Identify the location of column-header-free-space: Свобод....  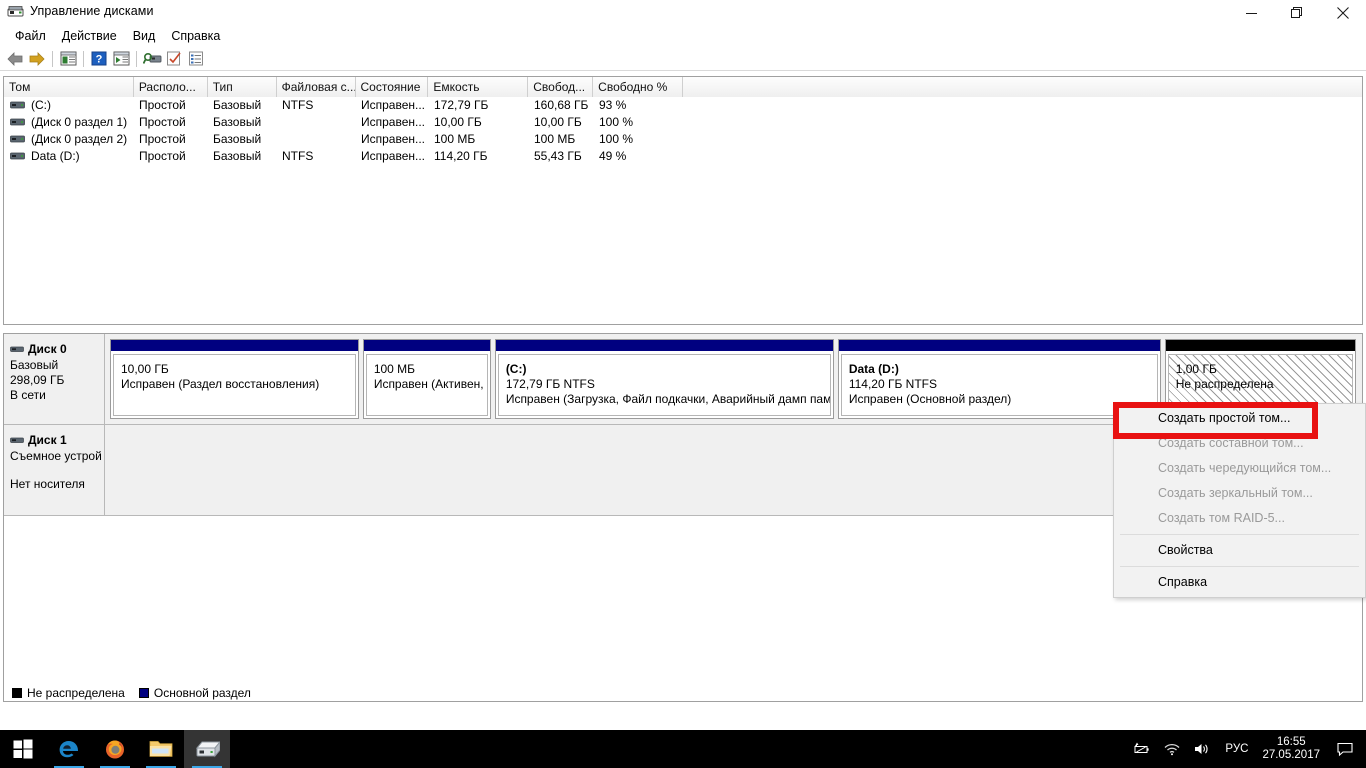
(561, 87).